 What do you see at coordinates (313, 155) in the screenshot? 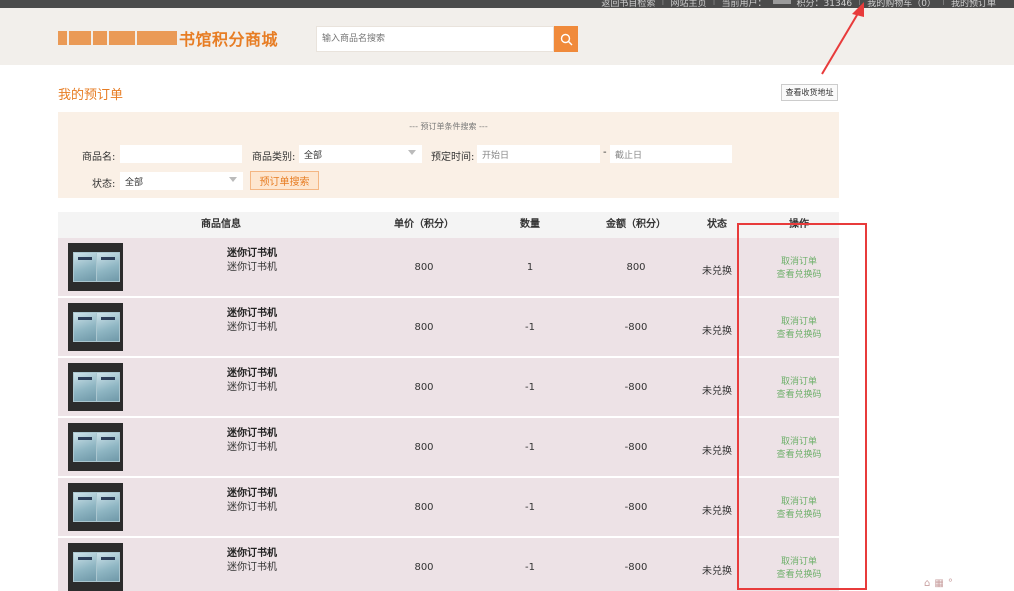
I see `category-select-value: 全部` at bounding box center [313, 155].